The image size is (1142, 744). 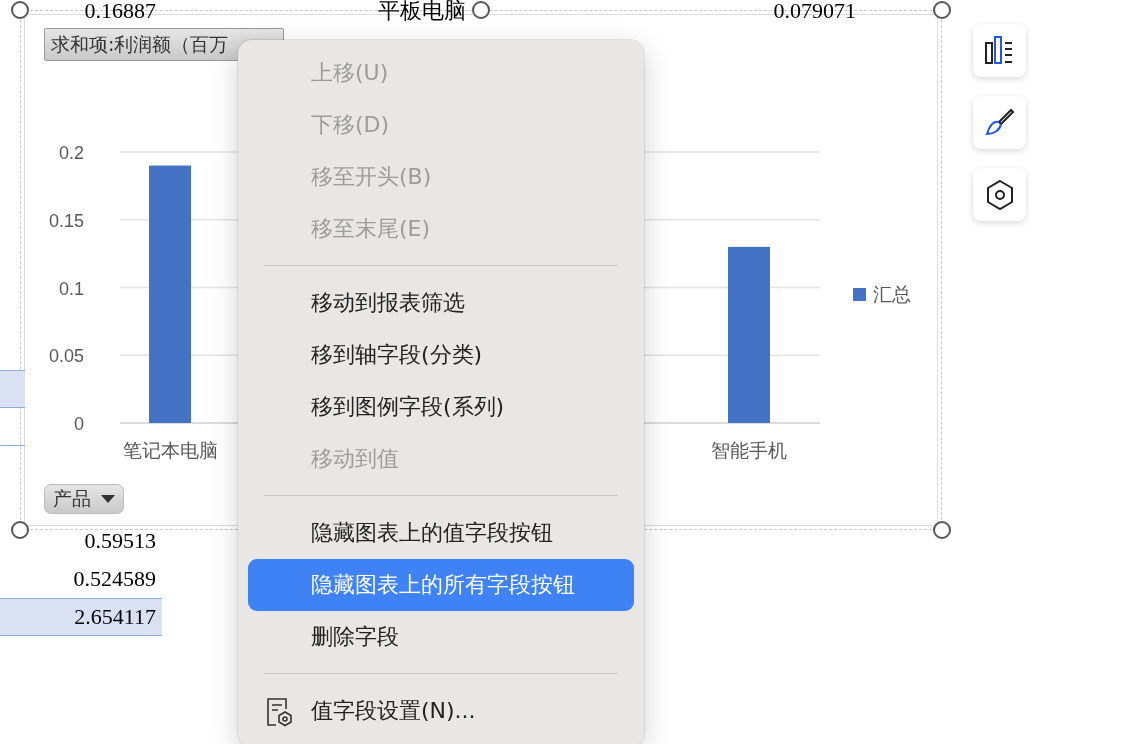 What do you see at coordinates (114, 579) in the screenshot?
I see `table-cell: 0.524589` at bounding box center [114, 579].